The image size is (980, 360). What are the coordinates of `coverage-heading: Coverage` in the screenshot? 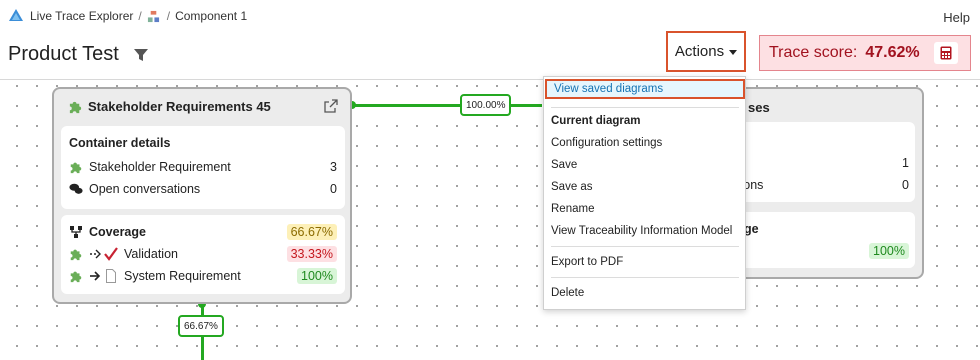 It's located at (117, 232).